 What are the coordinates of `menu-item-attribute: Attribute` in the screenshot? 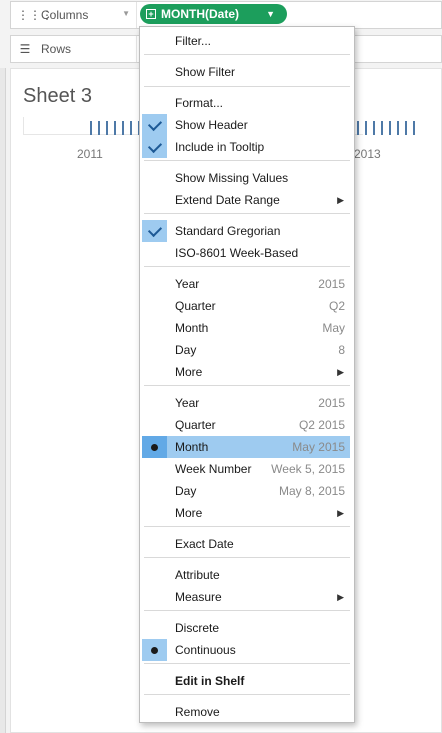 It's located at (246, 575).